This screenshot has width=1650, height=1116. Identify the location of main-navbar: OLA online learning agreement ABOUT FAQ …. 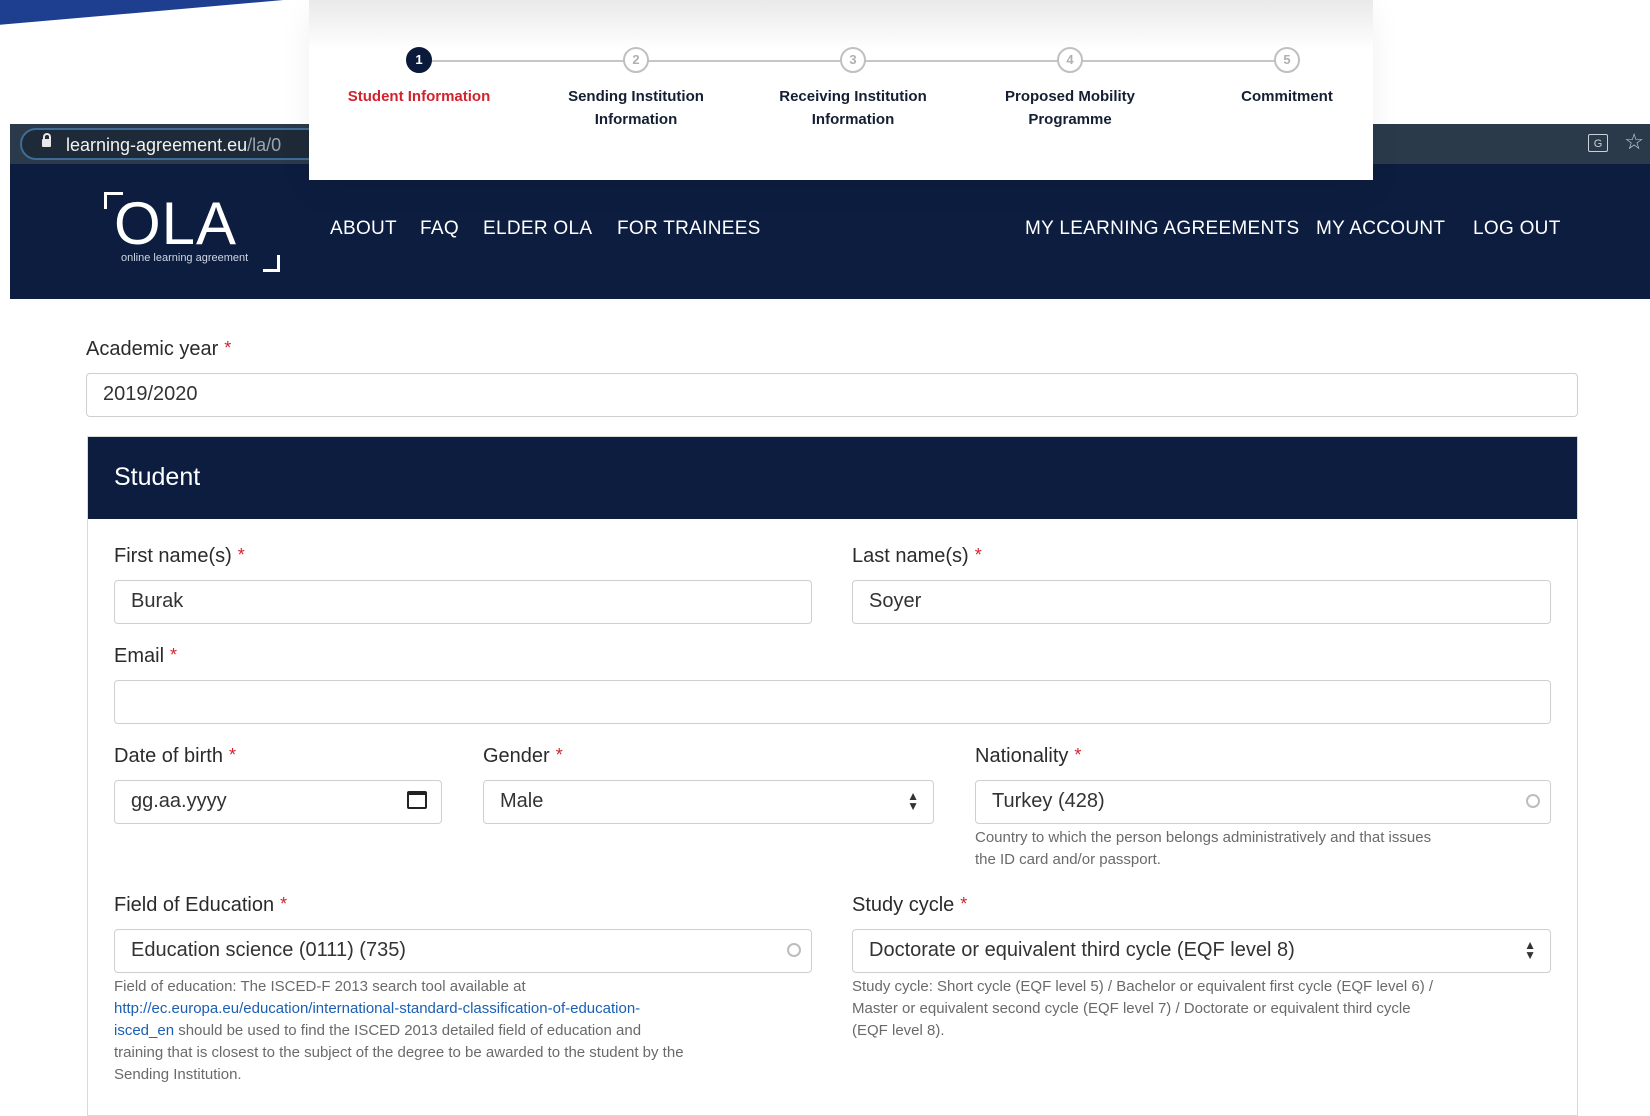
(830, 231).